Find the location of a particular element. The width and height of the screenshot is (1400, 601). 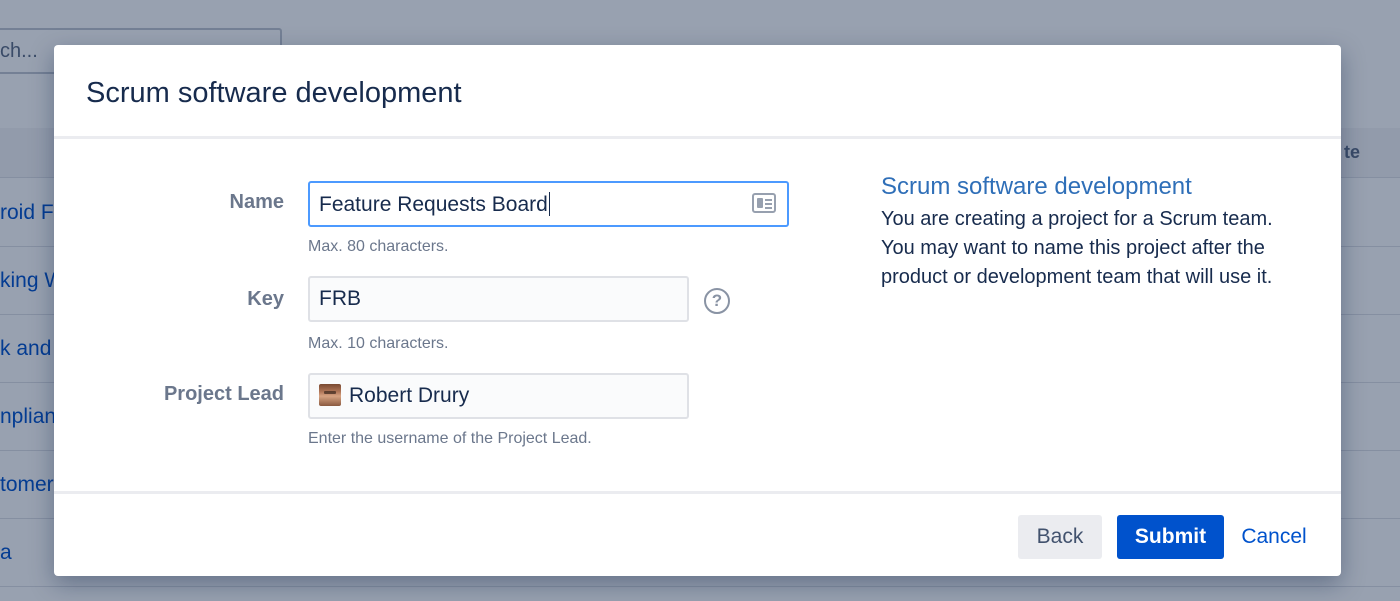

text-caret is located at coordinates (549, 204).